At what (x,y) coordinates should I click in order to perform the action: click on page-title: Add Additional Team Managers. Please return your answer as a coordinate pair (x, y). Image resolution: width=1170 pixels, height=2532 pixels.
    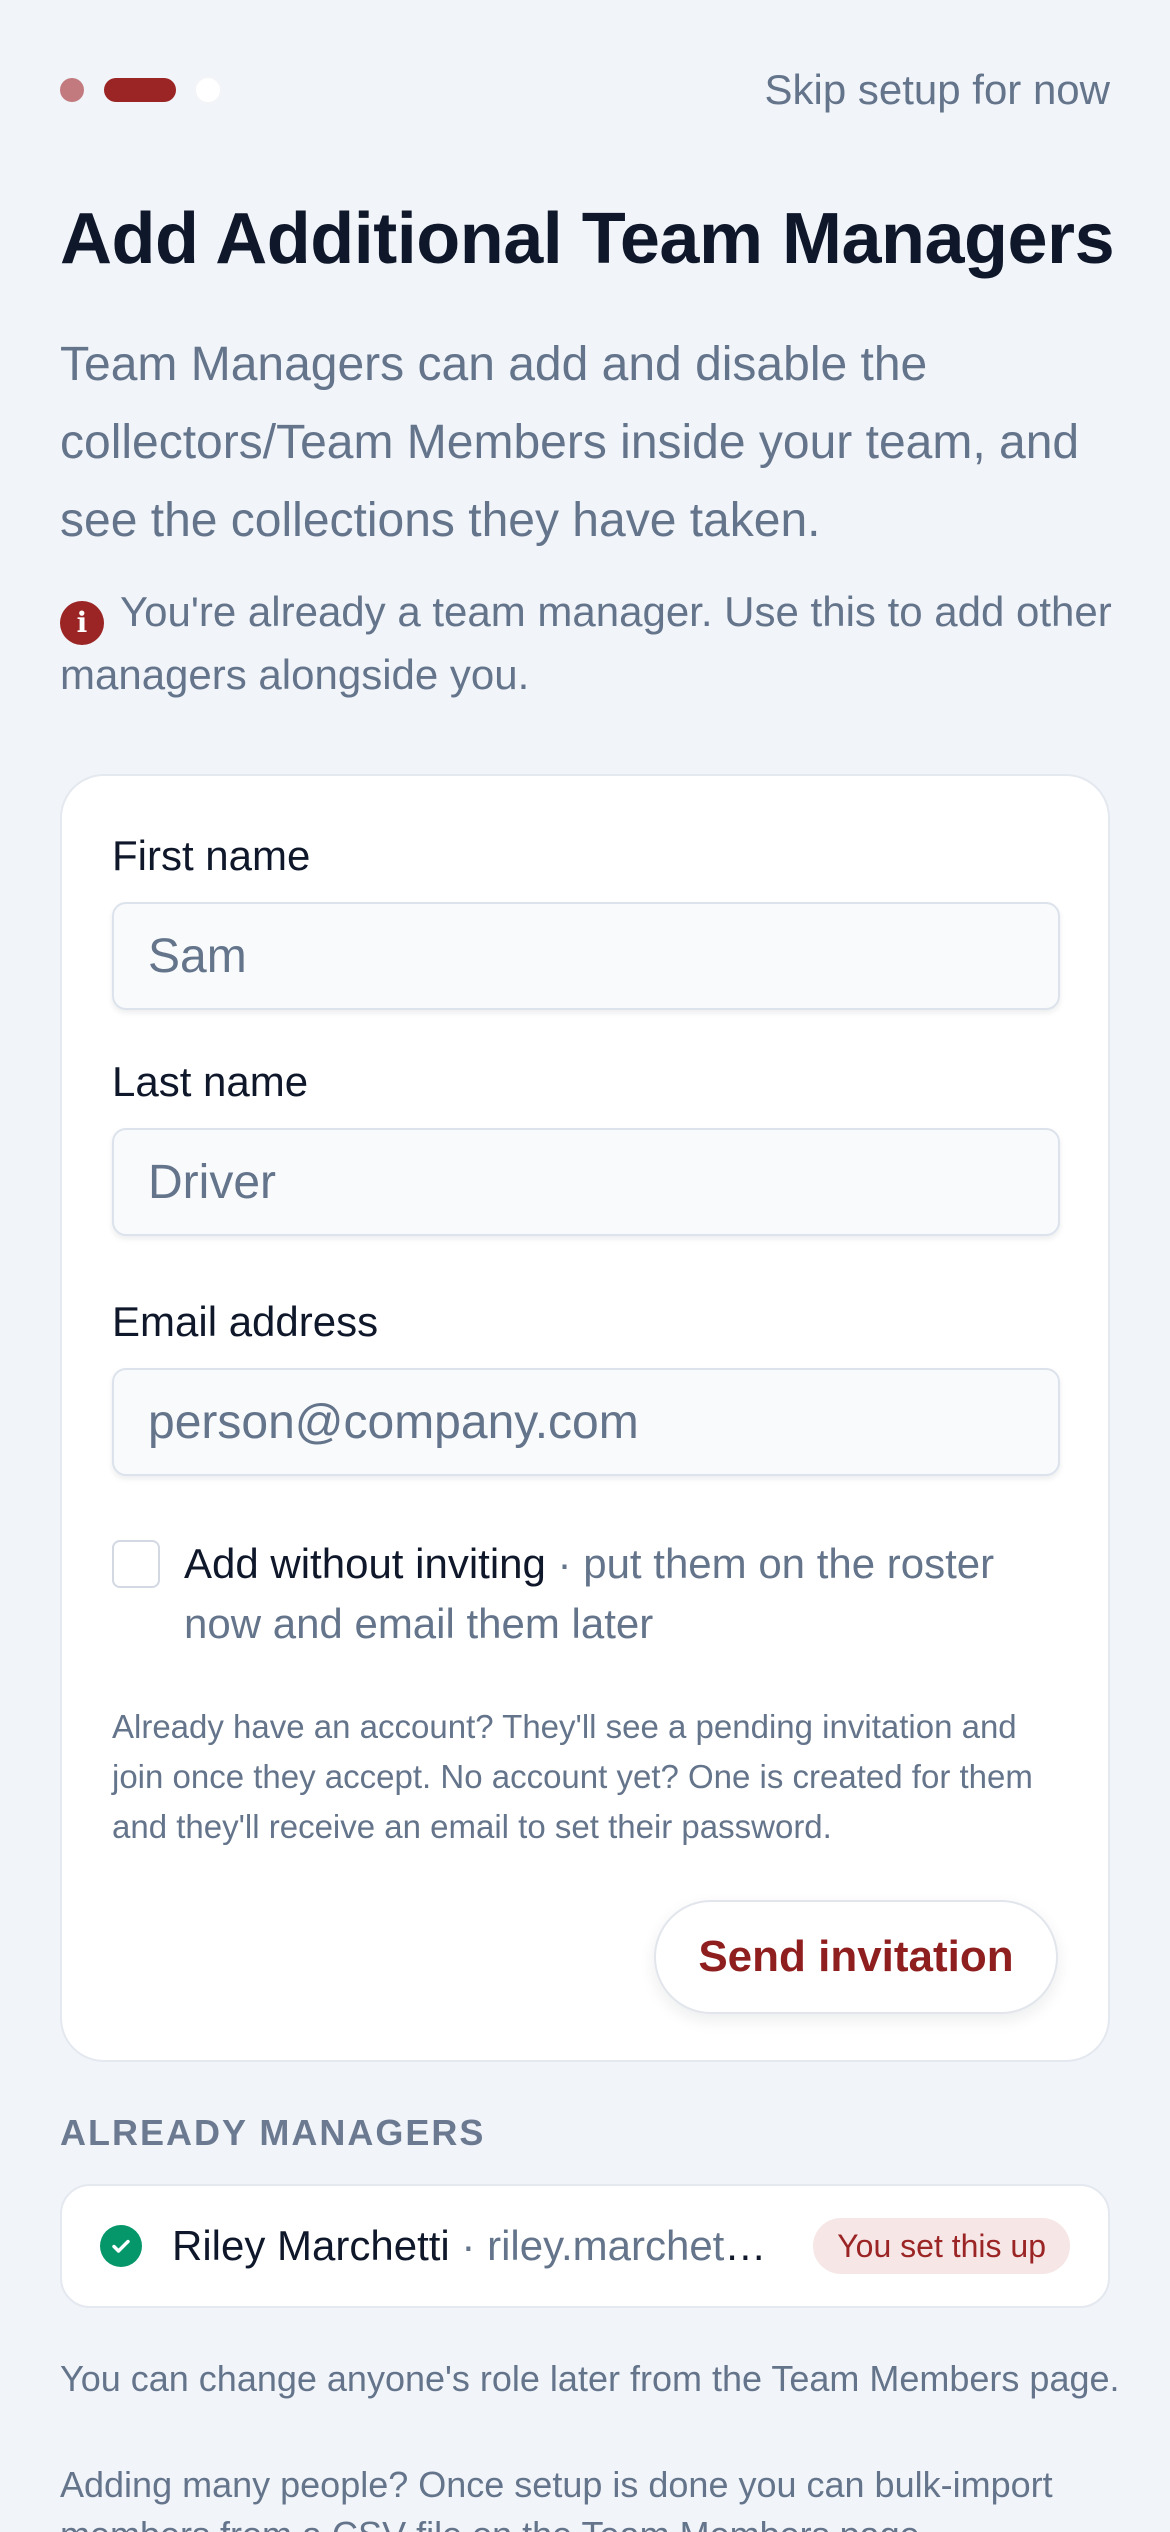
    Looking at the image, I should click on (587, 239).